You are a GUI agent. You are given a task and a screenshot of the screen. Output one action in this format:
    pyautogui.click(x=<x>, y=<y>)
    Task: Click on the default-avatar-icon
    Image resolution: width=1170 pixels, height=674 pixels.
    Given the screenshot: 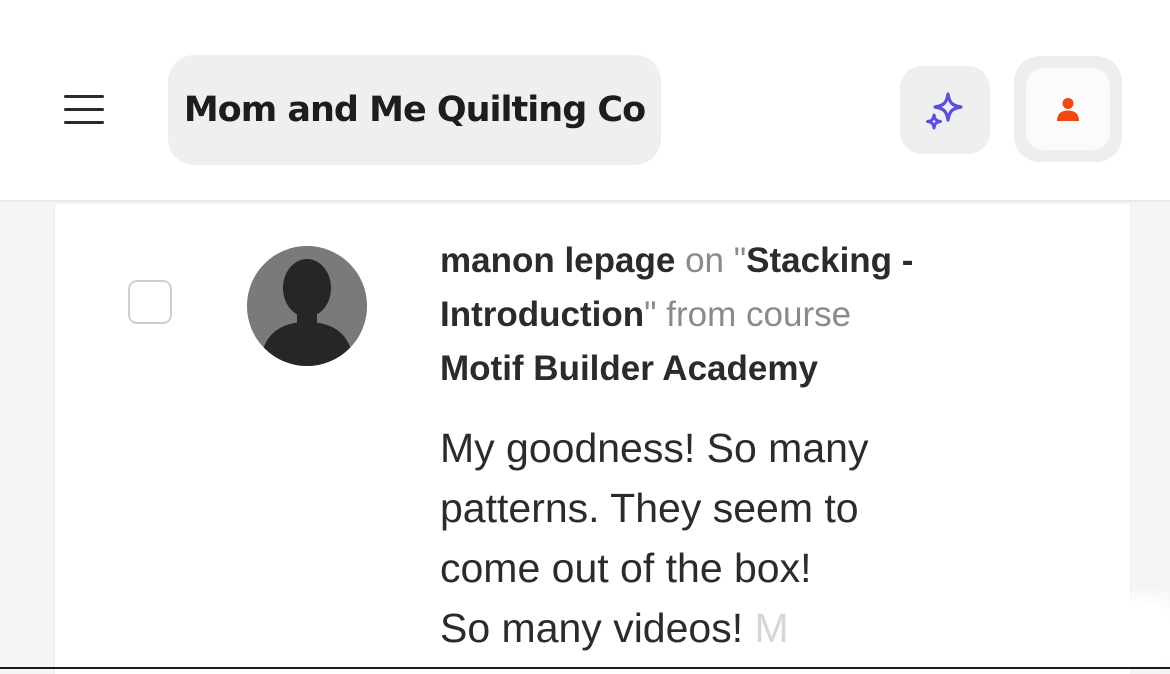 What is the action you would take?
    pyautogui.click(x=307, y=306)
    